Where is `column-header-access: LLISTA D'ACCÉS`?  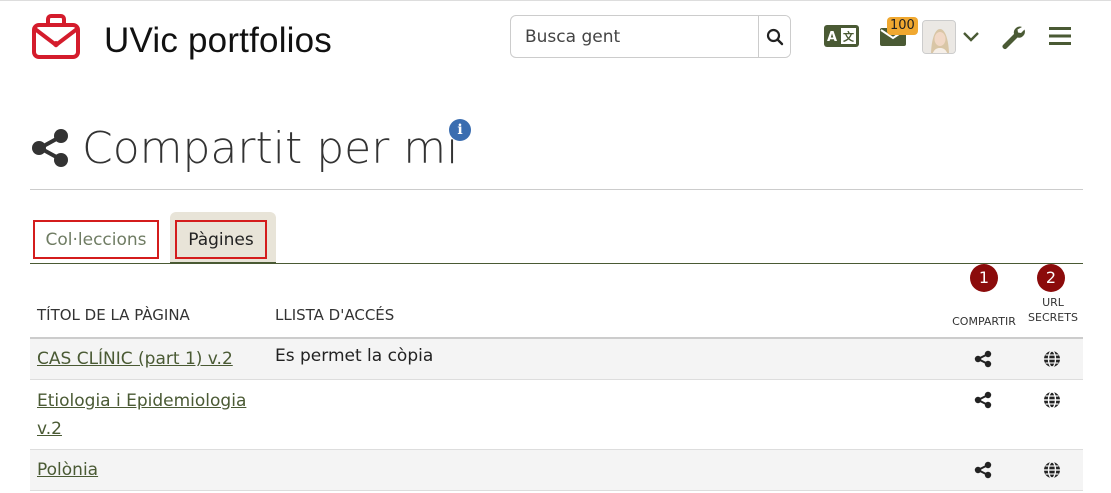 column-header-access: LLISTA D'ACCÉS is located at coordinates (335, 315).